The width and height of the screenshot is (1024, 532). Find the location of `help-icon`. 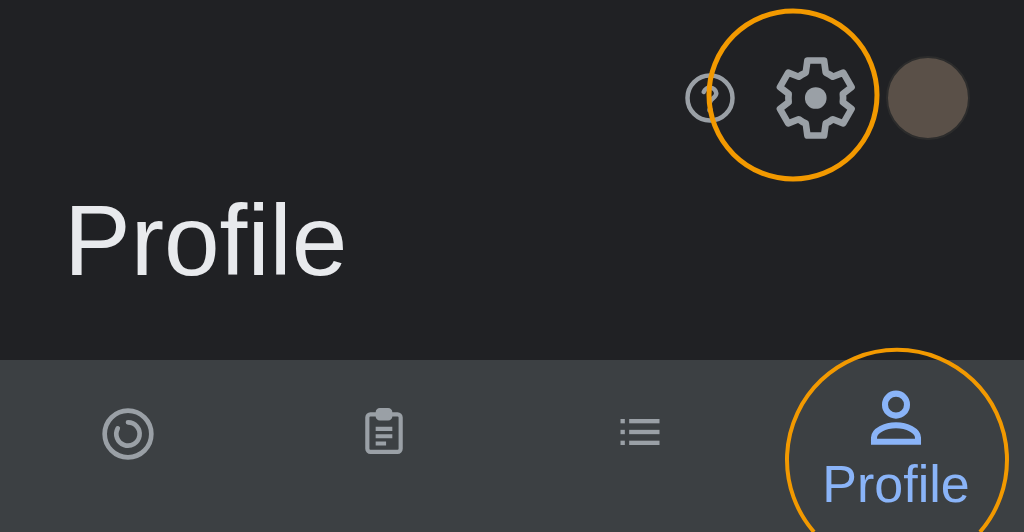

help-icon is located at coordinates (710, 98).